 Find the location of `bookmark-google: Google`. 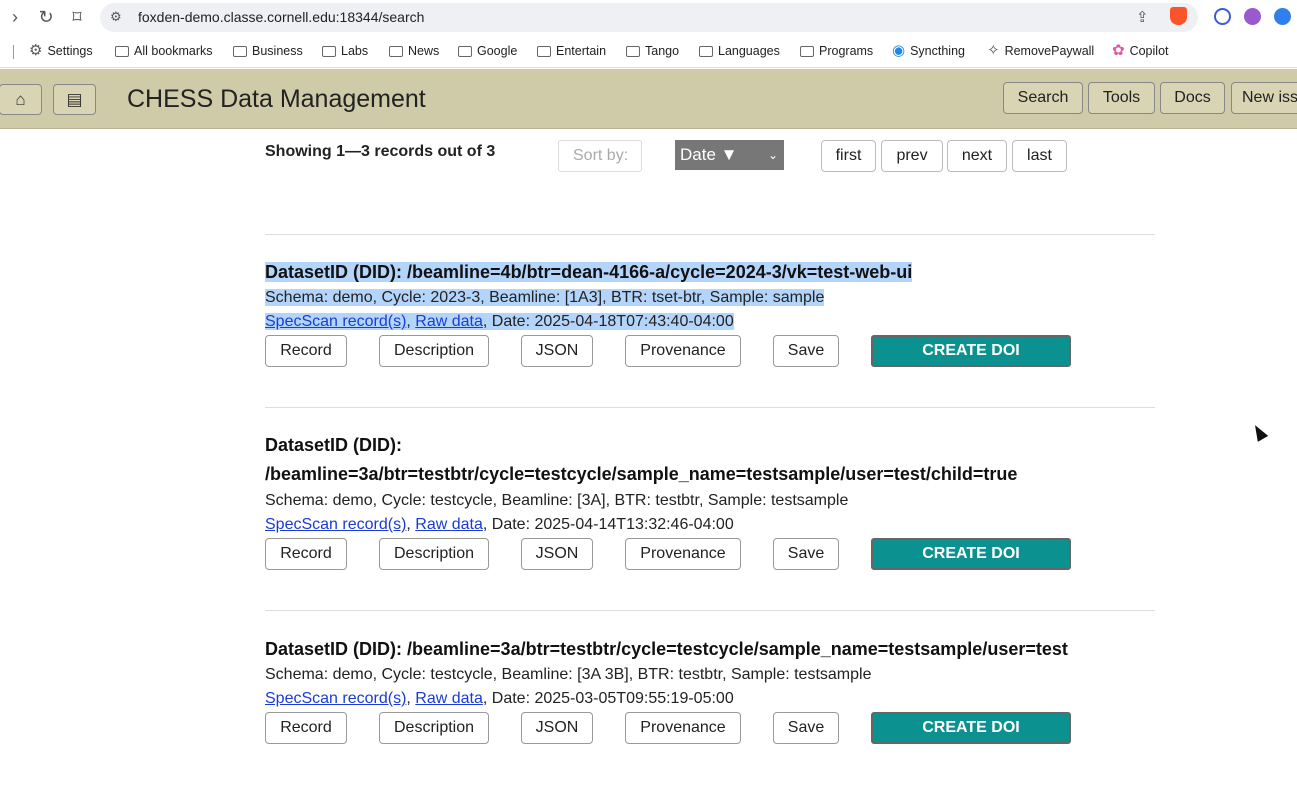

bookmark-google: Google is located at coordinates (487, 51).